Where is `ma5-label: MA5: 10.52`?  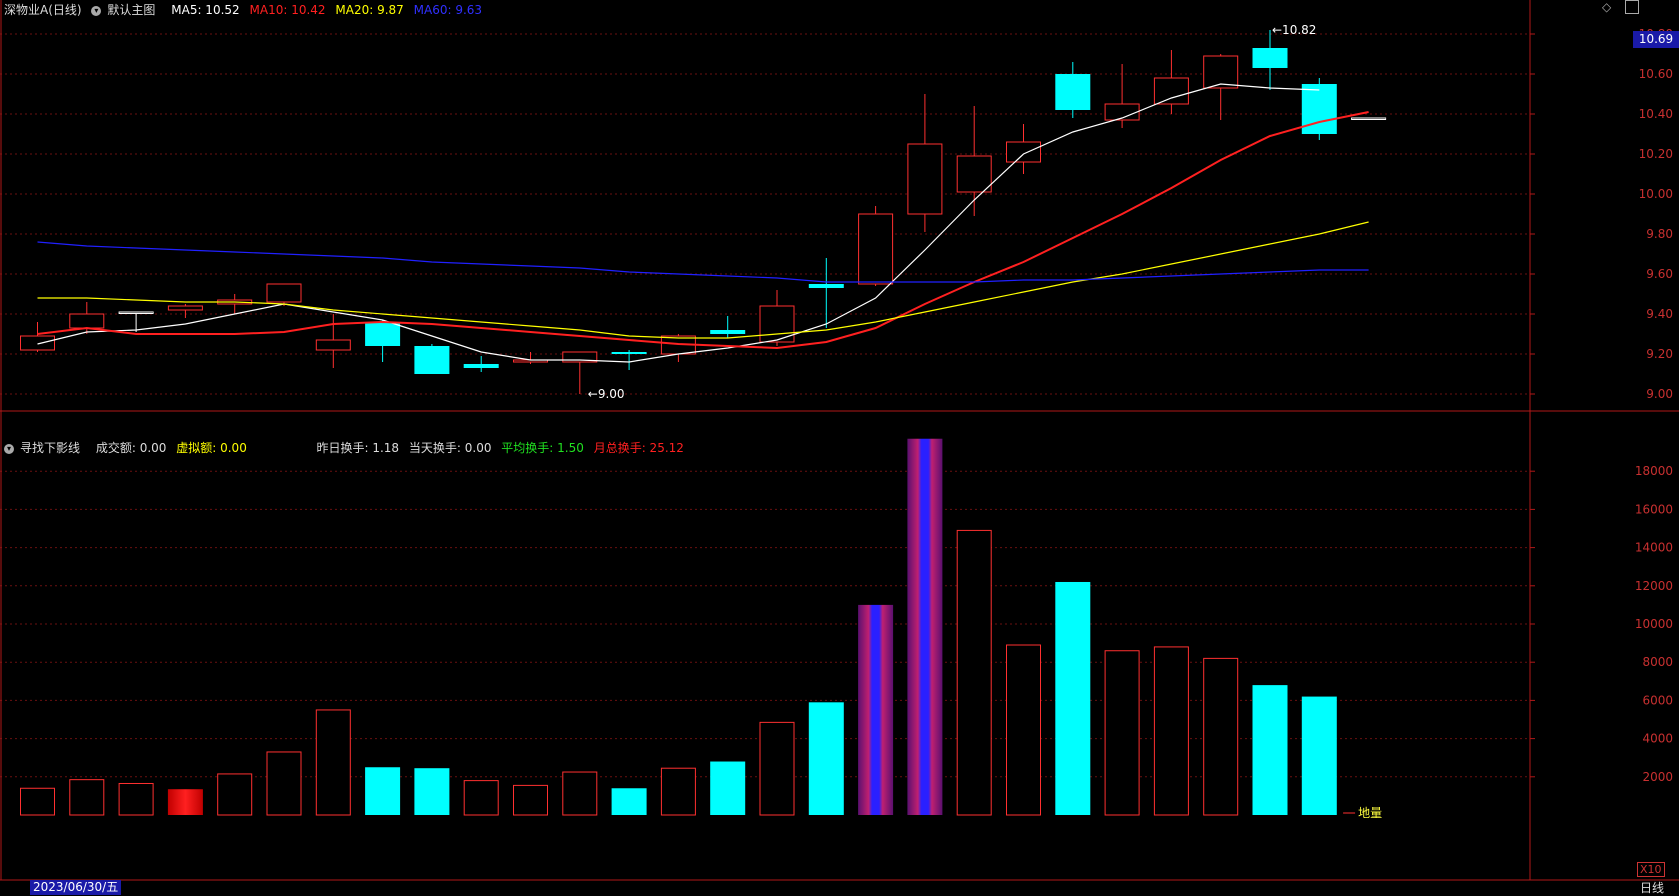 ma5-label: MA5: 10.52 is located at coordinates (205, 10).